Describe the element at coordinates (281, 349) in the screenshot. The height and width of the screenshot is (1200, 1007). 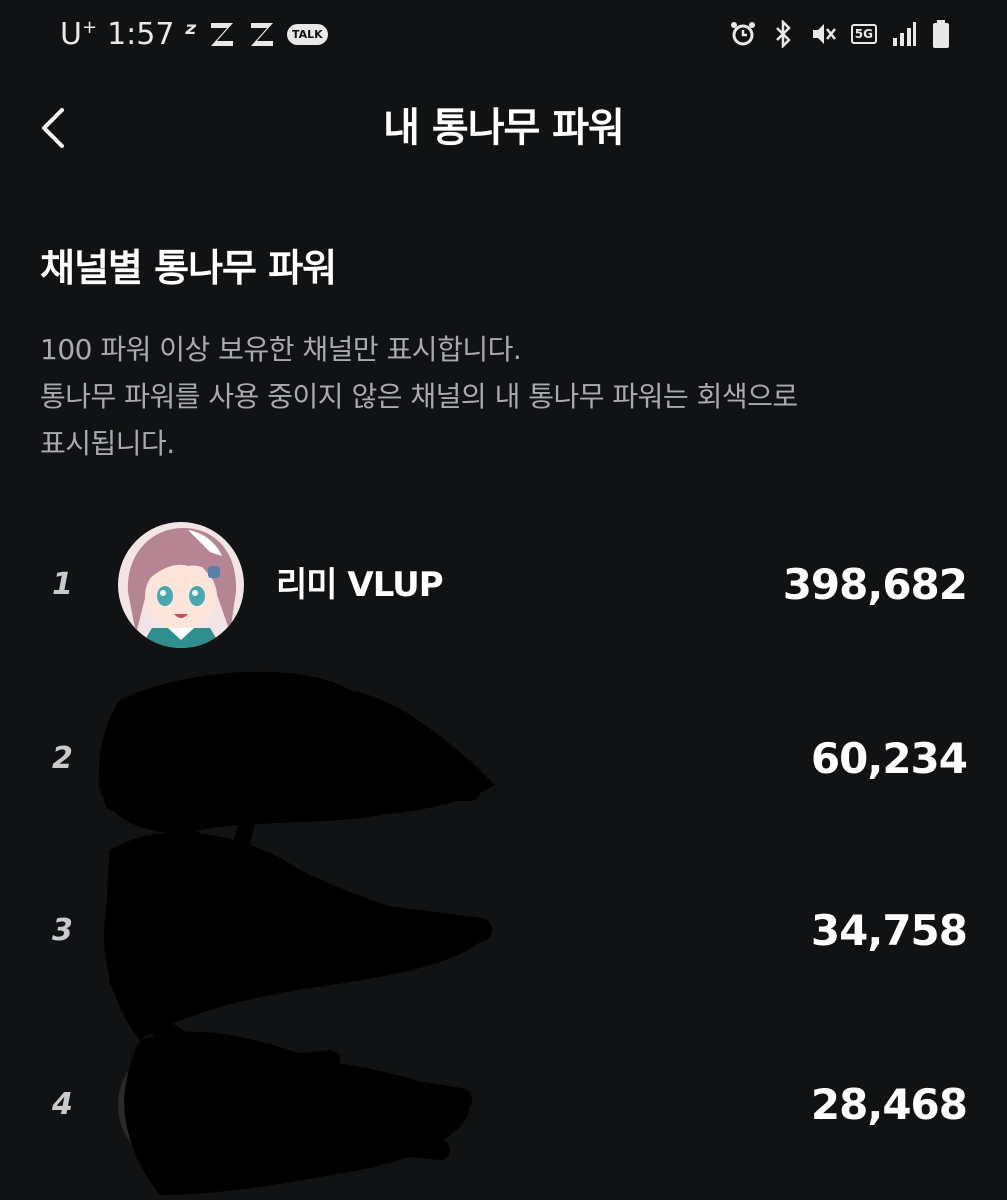
I see `description-line: 100 파워 이상 보유한 채널만 표시합니다.` at that location.